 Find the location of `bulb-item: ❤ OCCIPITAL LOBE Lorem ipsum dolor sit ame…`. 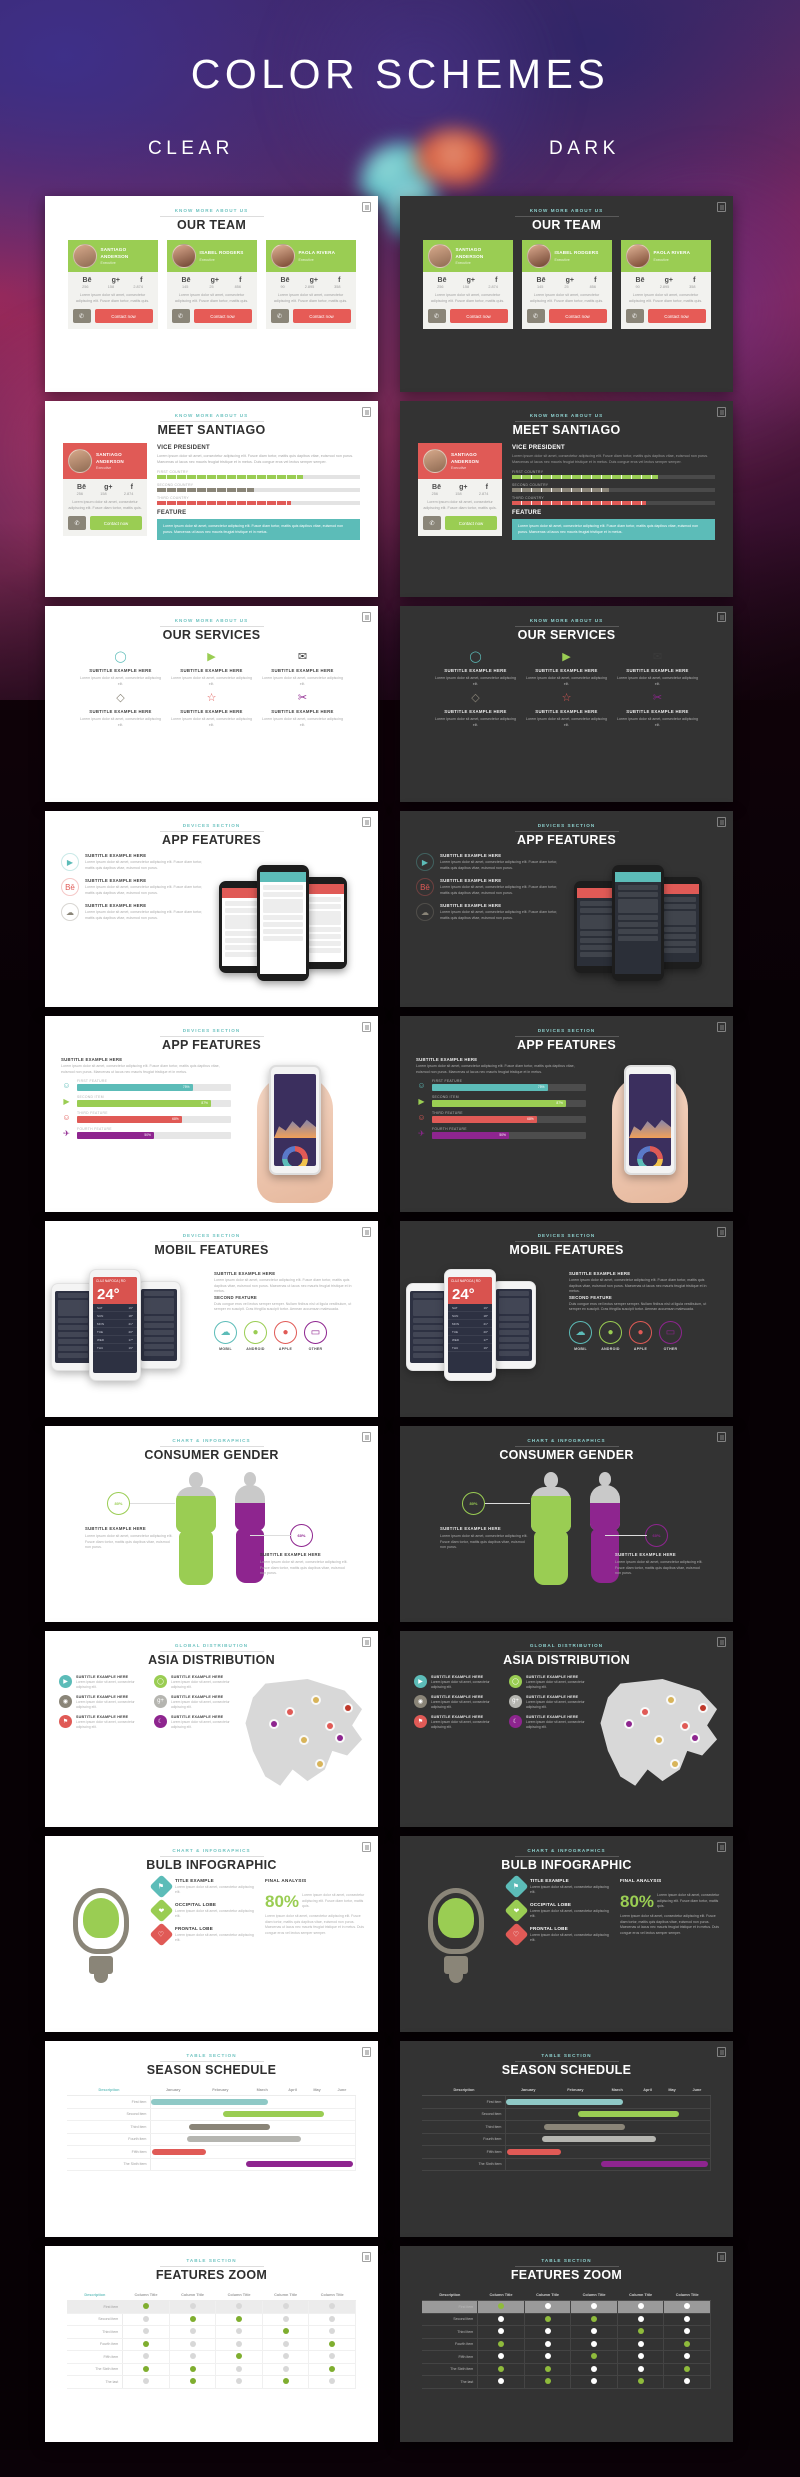

bulb-item: ❤ OCCIPITAL LOBE Lorem ipsum dolor sit ame… is located at coordinates (203, 1910).